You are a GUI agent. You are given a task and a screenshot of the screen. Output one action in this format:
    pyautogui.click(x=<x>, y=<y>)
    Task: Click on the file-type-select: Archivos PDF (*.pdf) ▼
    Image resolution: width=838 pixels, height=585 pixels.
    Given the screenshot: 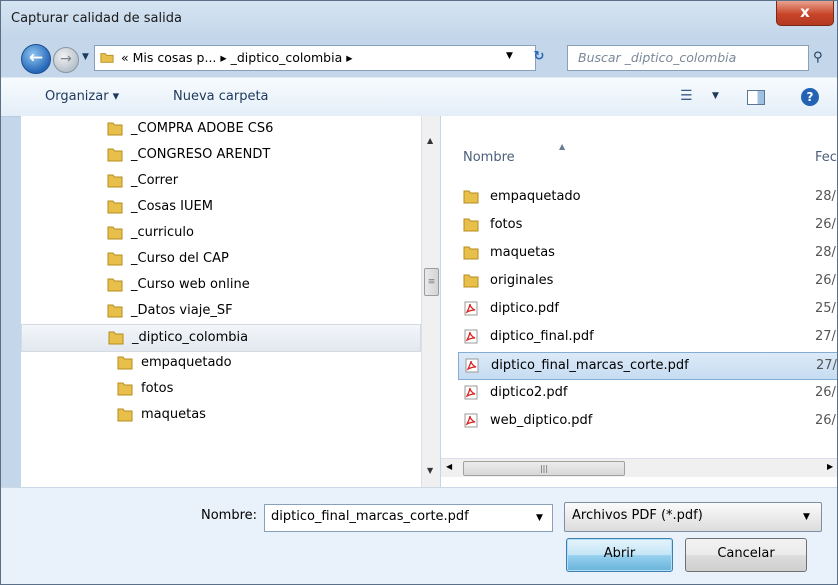 What is the action you would take?
    pyautogui.click(x=693, y=517)
    